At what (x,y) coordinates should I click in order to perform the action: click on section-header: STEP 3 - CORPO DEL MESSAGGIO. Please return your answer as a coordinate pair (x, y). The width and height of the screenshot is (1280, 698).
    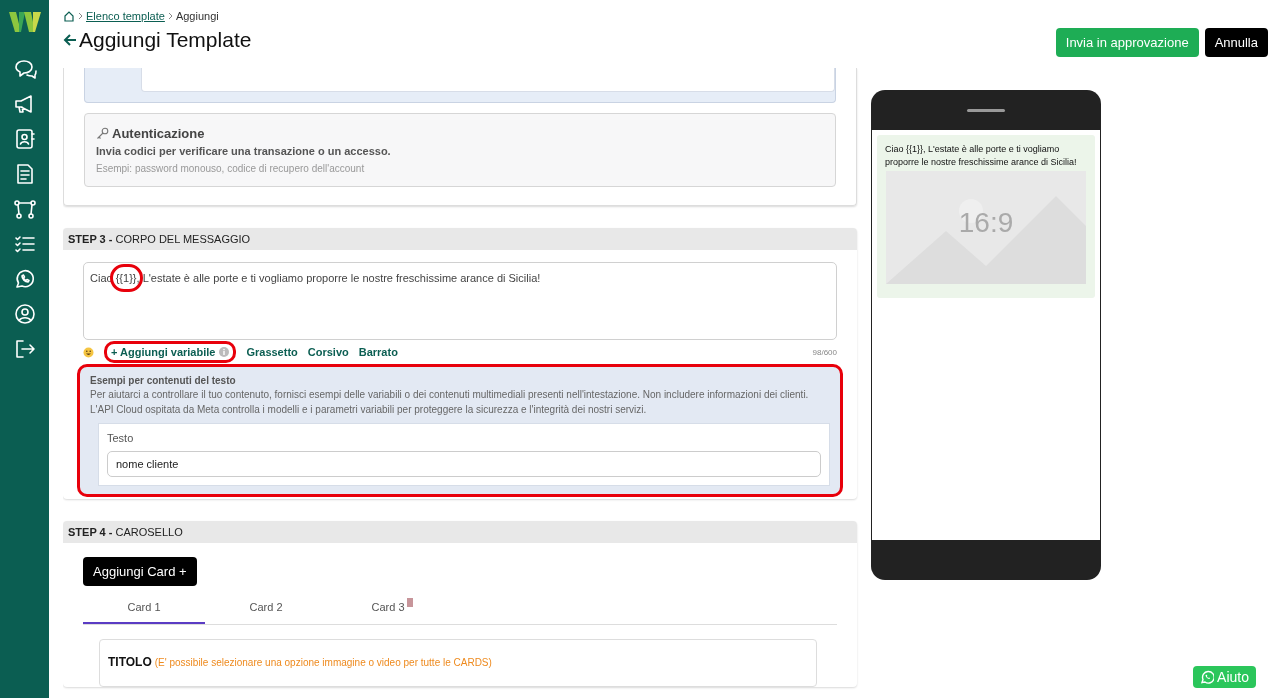
    Looking at the image, I should click on (460, 239).